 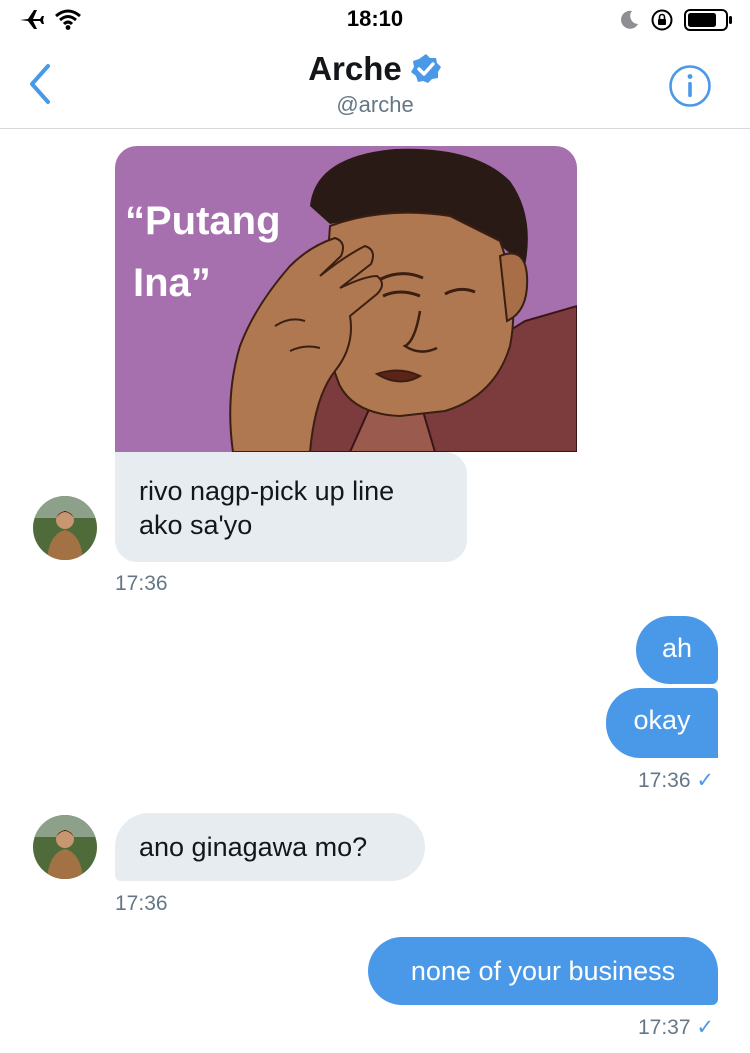 What do you see at coordinates (708, 20) in the screenshot?
I see `battery-icon` at bounding box center [708, 20].